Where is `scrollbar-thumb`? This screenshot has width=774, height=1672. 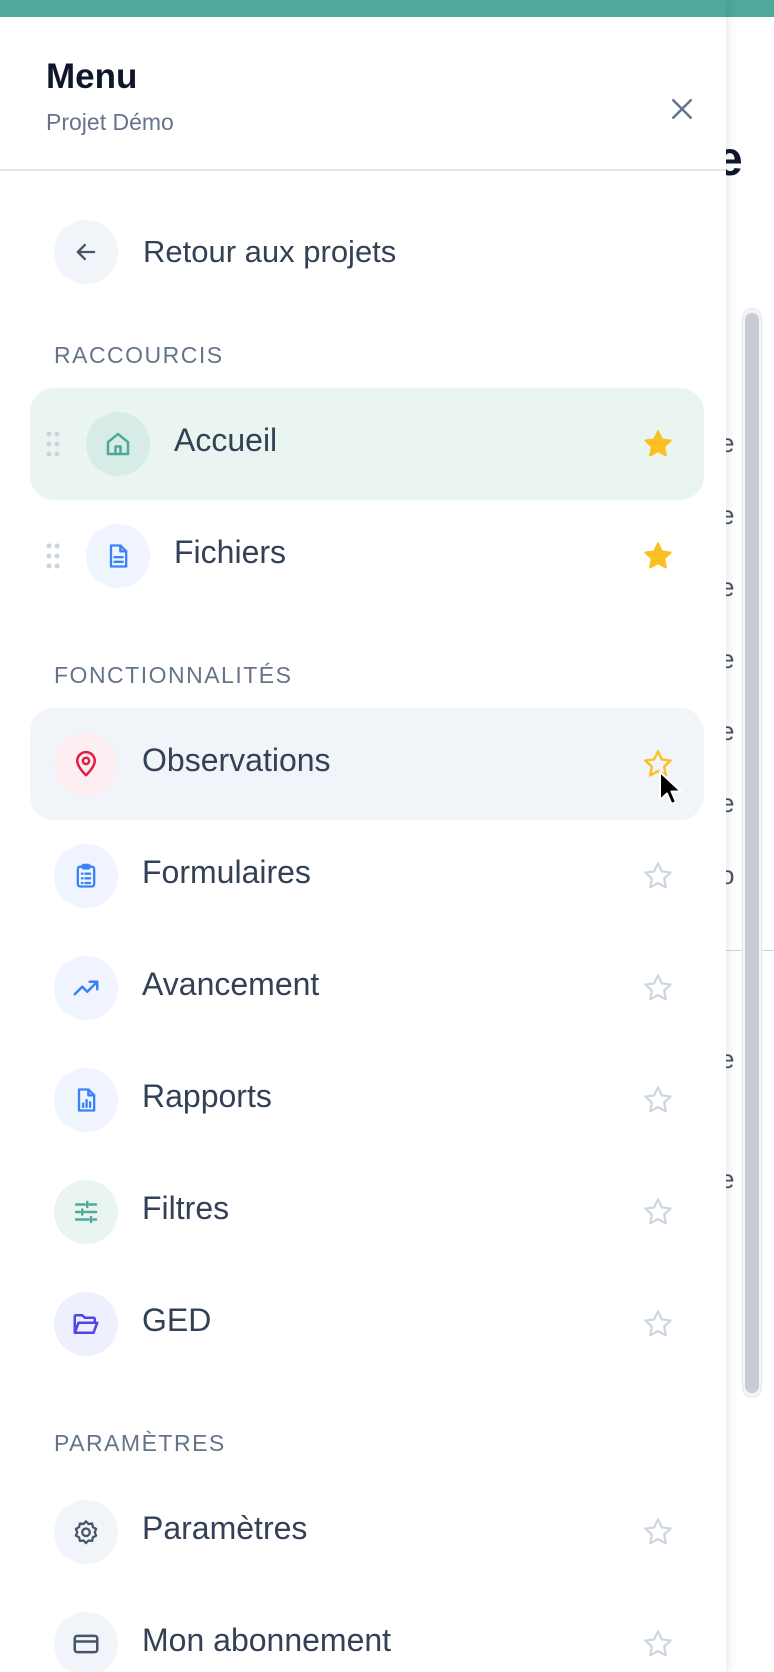
scrollbar-thumb is located at coordinates (752, 853).